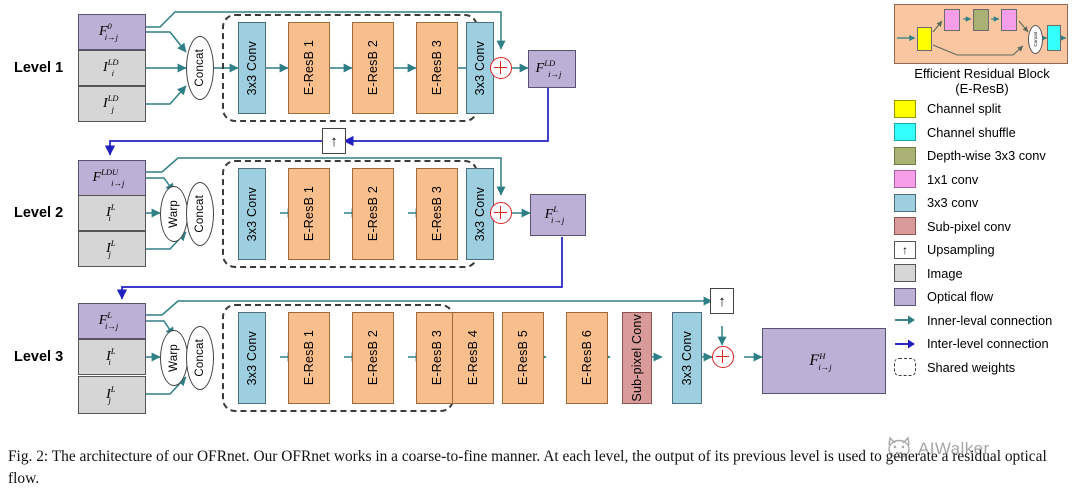 Image resolution: width=1080 pixels, height=502 pixels. I want to click on eresb-diagram: Concat, so click(981, 34).